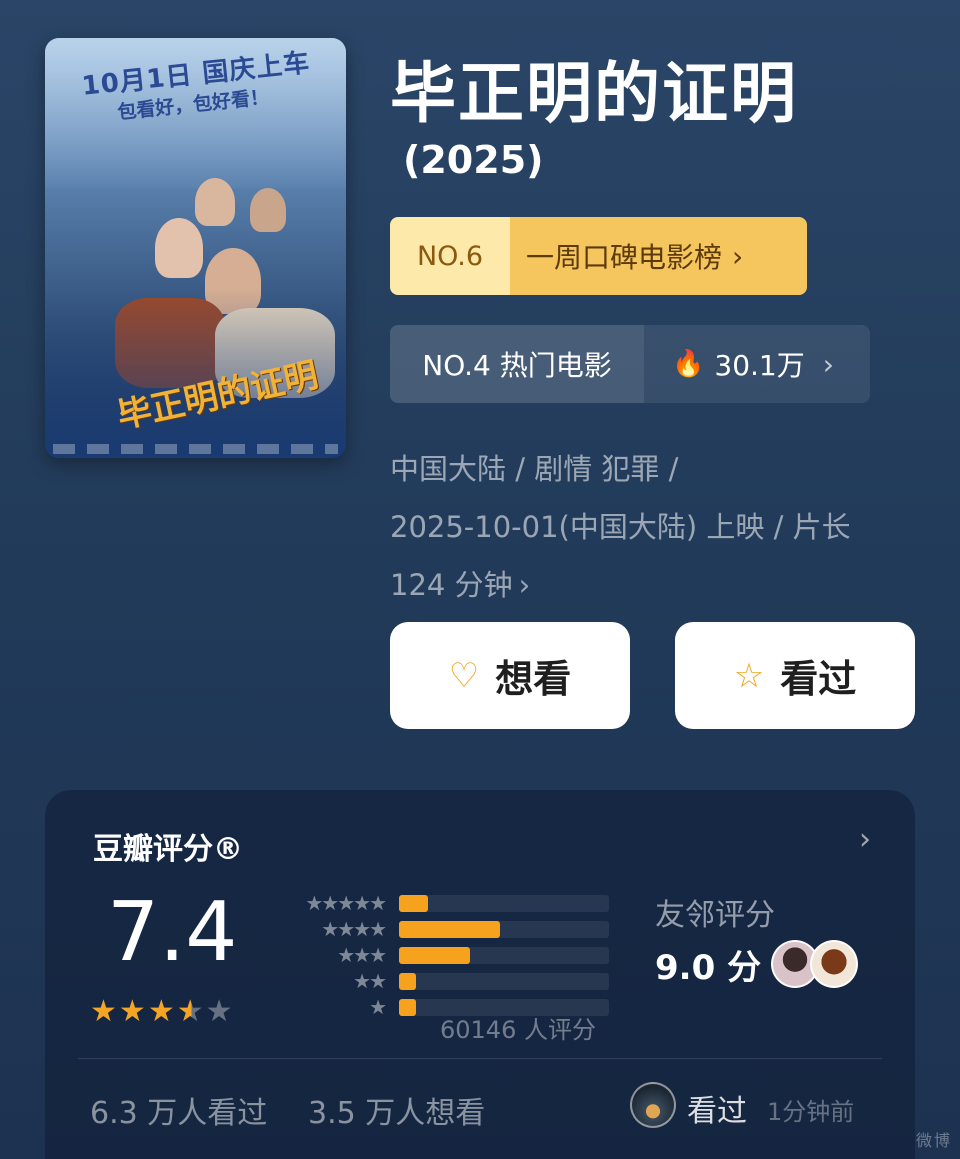 This screenshot has width=960, height=1159. What do you see at coordinates (464, 675) in the screenshot?
I see `heart-plus-icon: ♡` at bounding box center [464, 675].